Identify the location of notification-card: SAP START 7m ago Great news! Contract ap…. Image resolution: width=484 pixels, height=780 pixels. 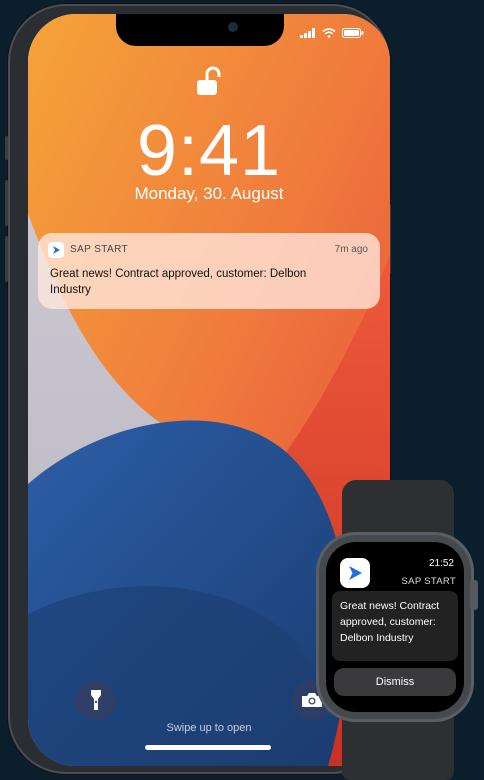
(209, 271).